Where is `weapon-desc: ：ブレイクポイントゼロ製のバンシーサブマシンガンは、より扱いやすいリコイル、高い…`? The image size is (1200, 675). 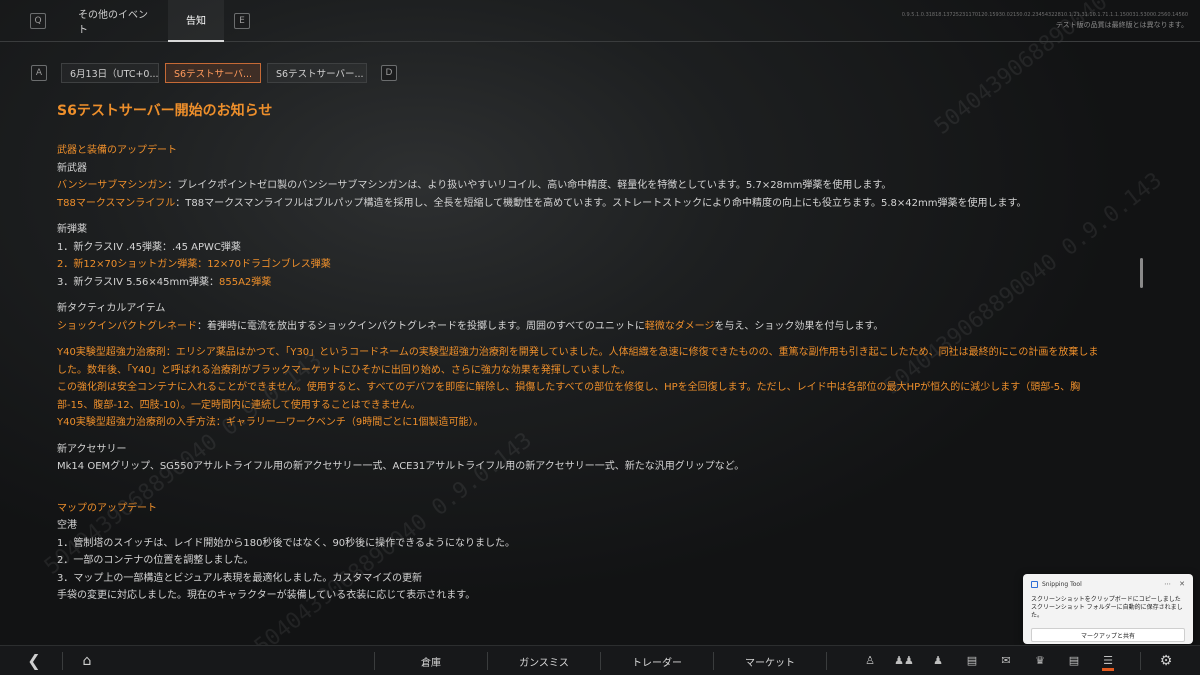 weapon-desc: ：ブレイクポイントゼロ製のバンシーサブマシンガンは、より扱いやすいリコイル、高い… is located at coordinates (529, 185).